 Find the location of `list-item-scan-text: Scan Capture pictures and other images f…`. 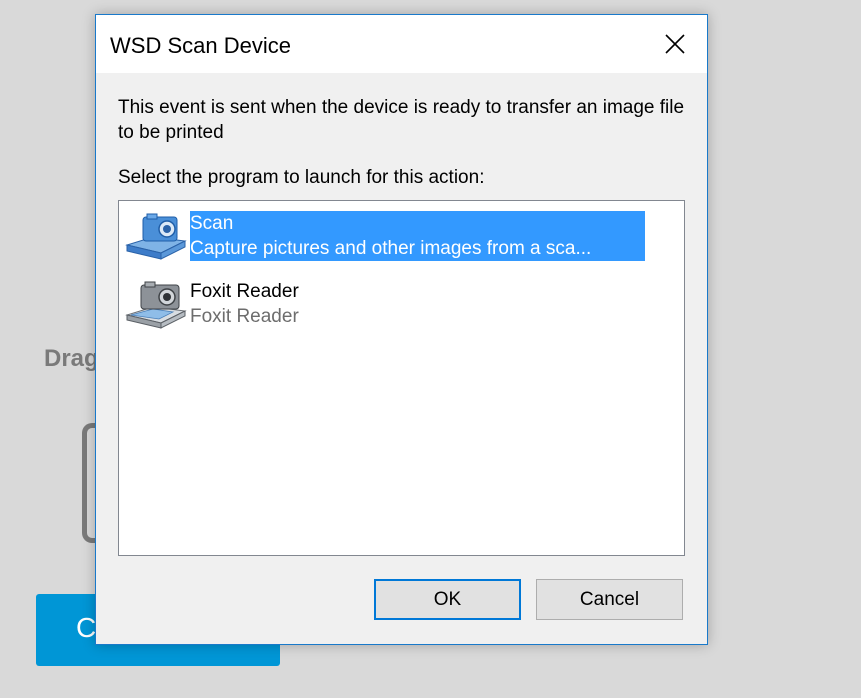

list-item-scan-text: Scan Capture pictures and other images f… is located at coordinates (417, 236).